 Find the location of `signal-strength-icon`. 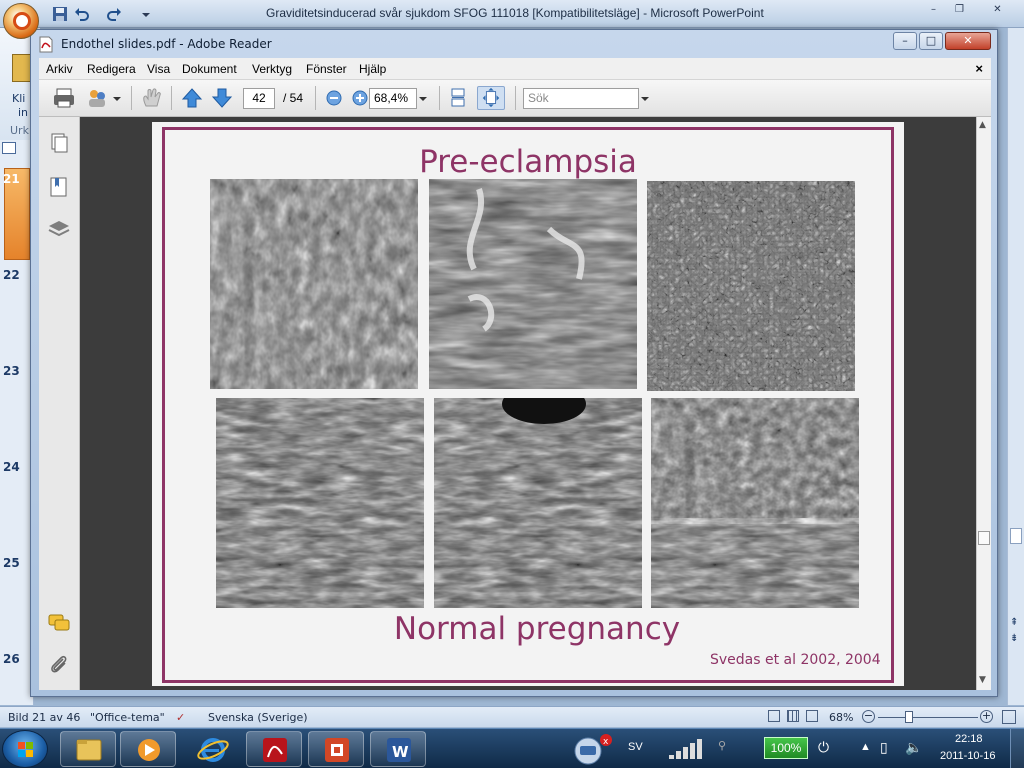

signal-strength-icon is located at coordinates (689, 749).